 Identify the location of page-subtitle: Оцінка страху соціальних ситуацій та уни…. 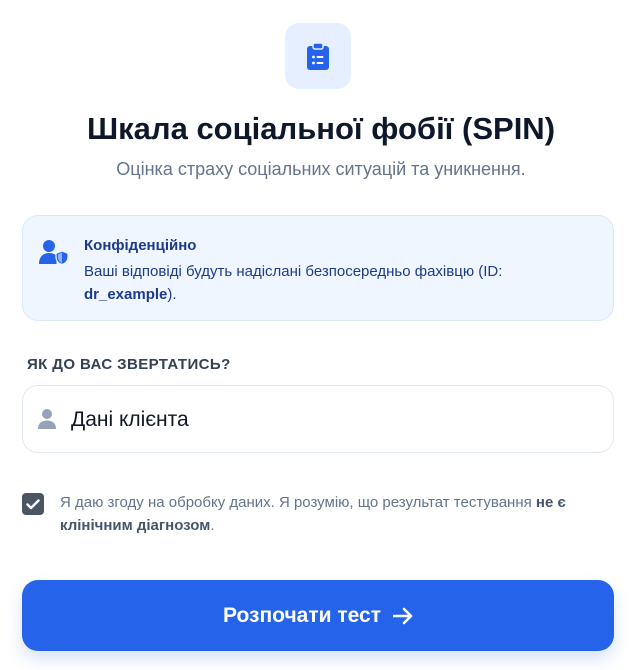
(321, 169).